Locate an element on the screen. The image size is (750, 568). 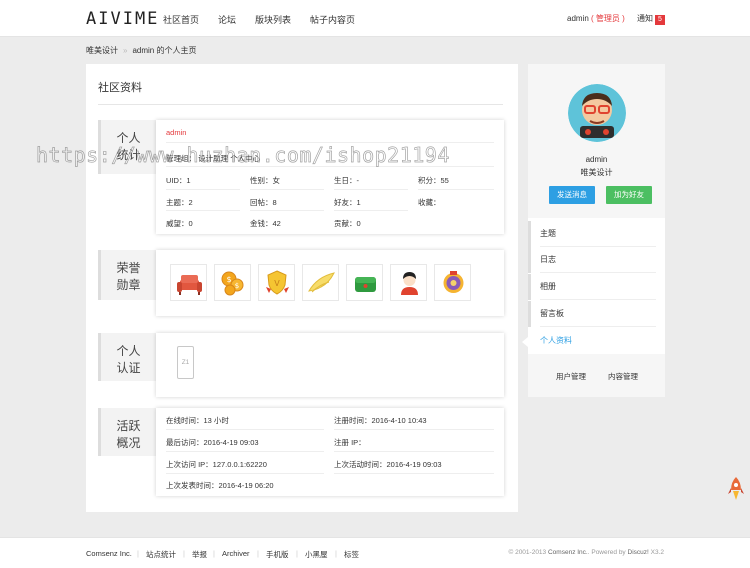
footer-link-tags: 标签 is located at coordinates (351, 554).